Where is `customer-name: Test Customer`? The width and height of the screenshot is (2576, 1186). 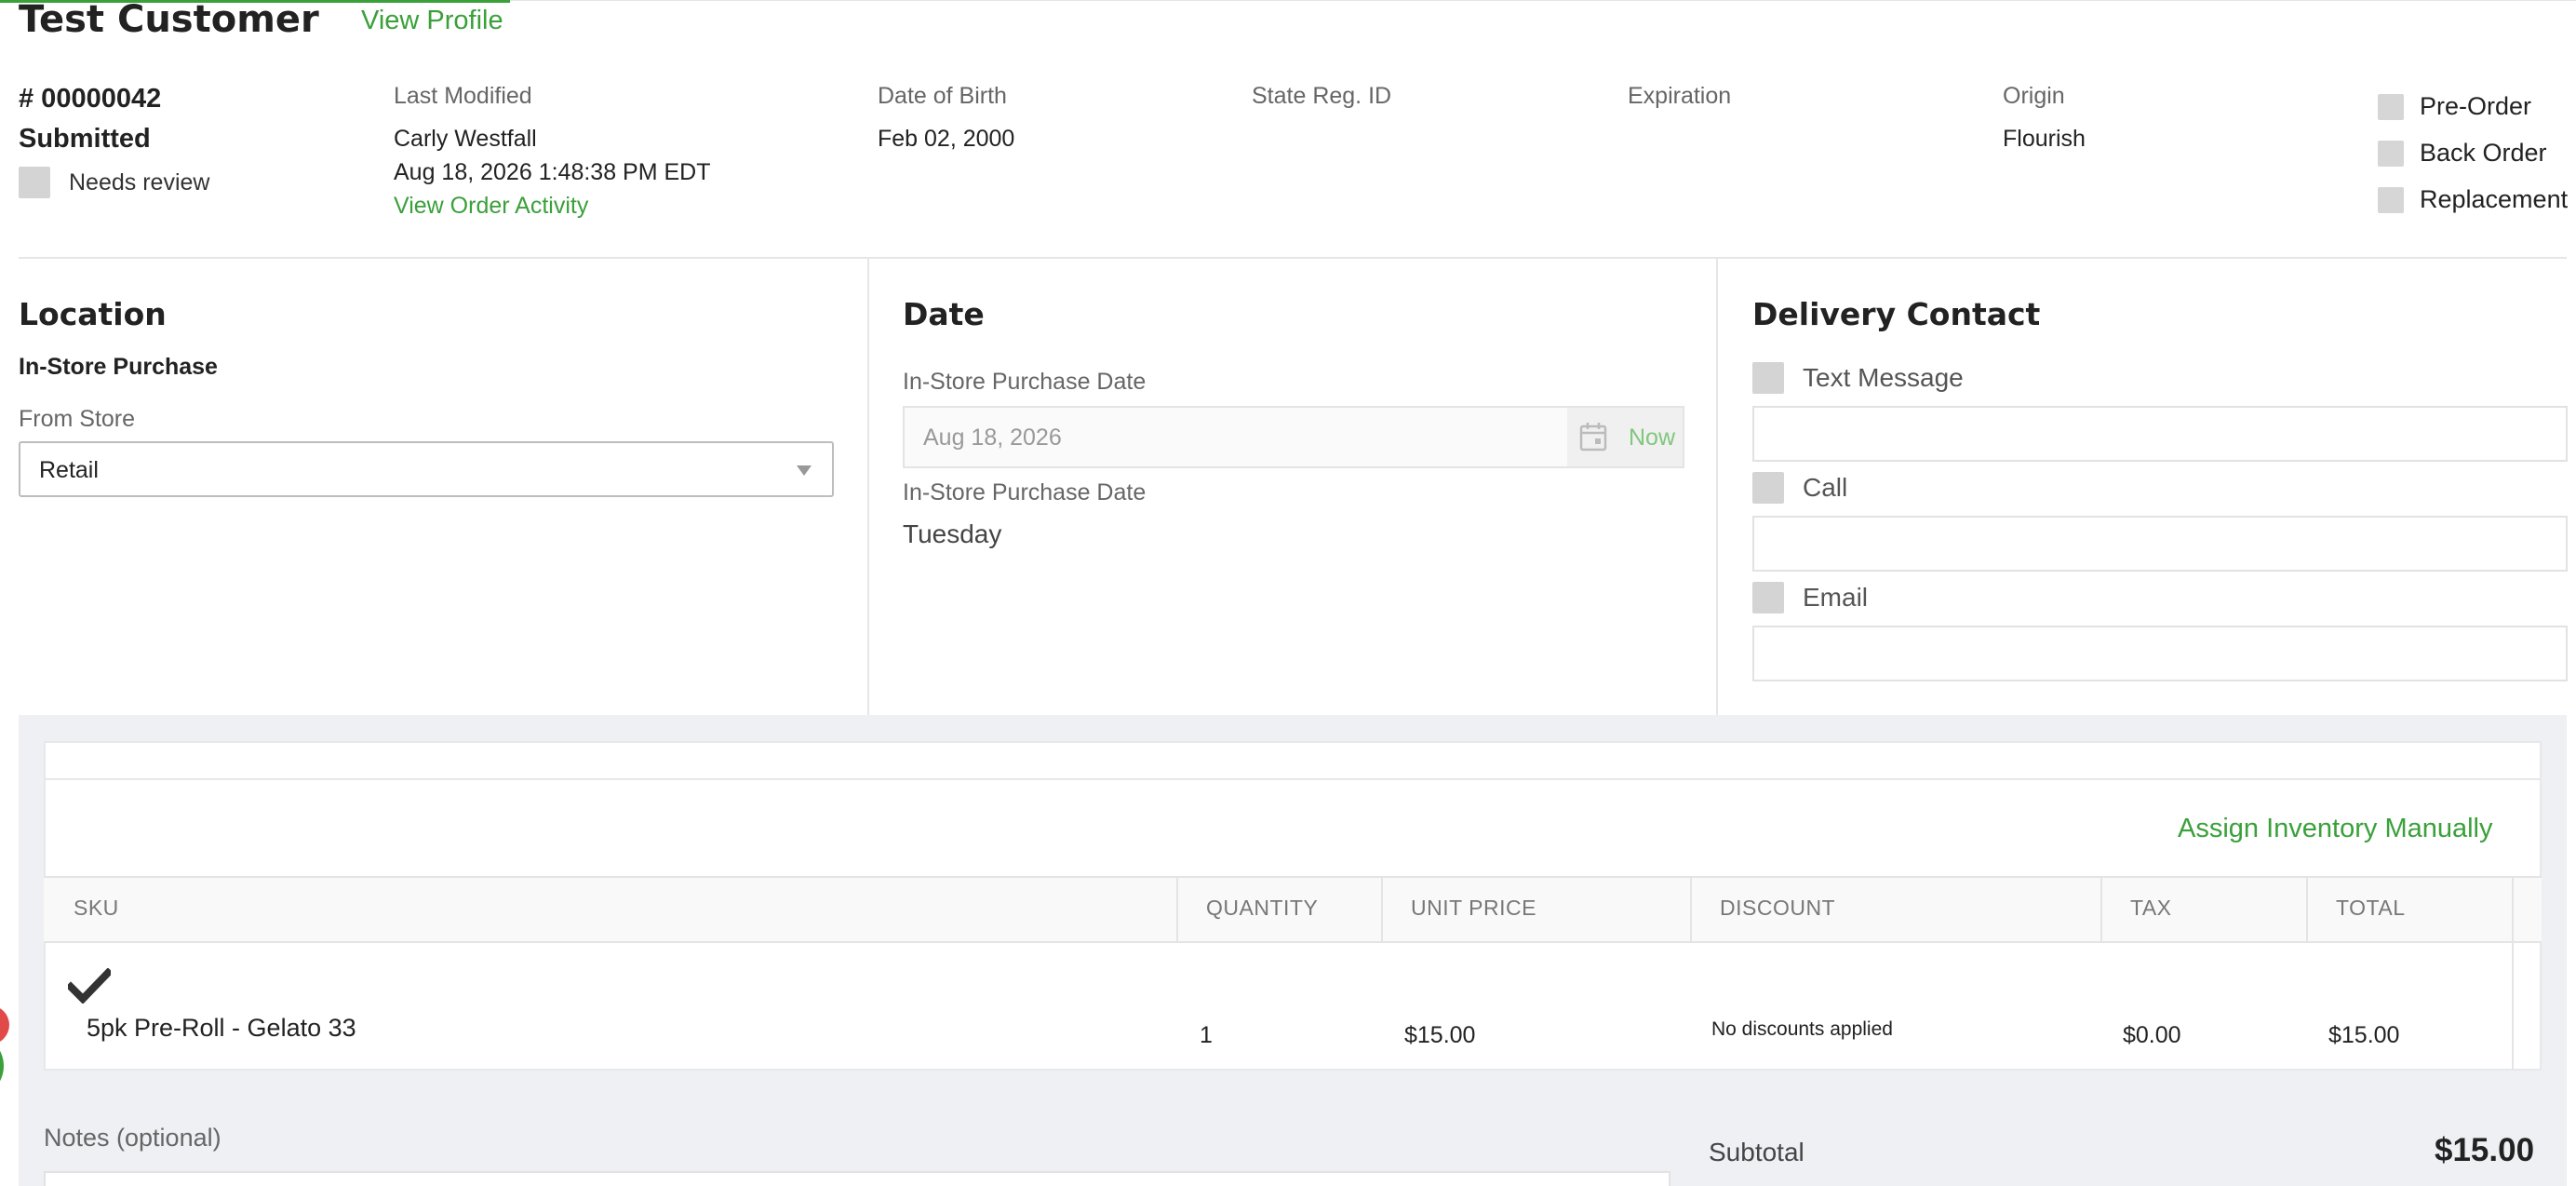 customer-name: Test Customer is located at coordinates (169, 20).